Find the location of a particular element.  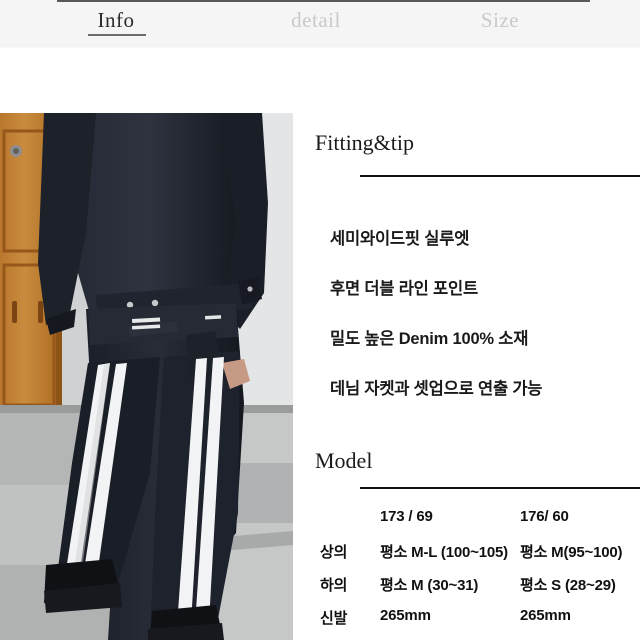

fitting-feature-item: 데님 자켓과 셋업으로 연출 가능 is located at coordinates (436, 389).